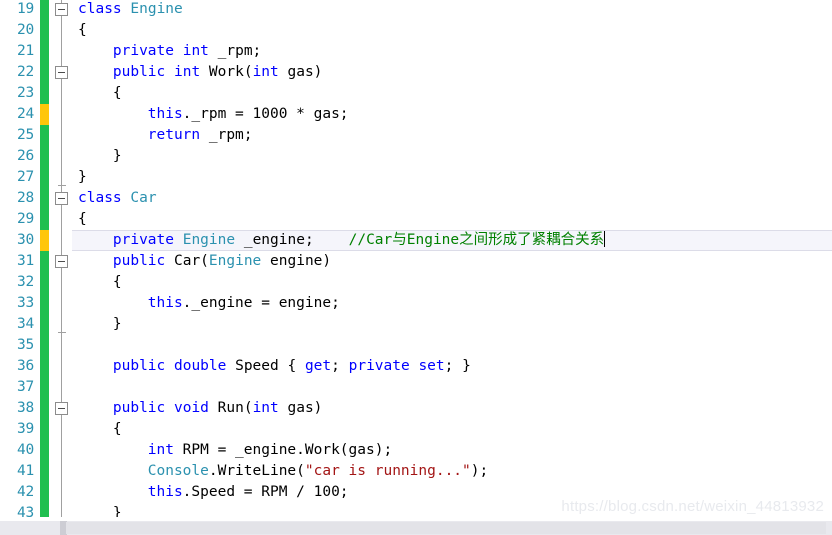 This screenshot has width=832, height=535. I want to click on line-number: 37, so click(25, 387).